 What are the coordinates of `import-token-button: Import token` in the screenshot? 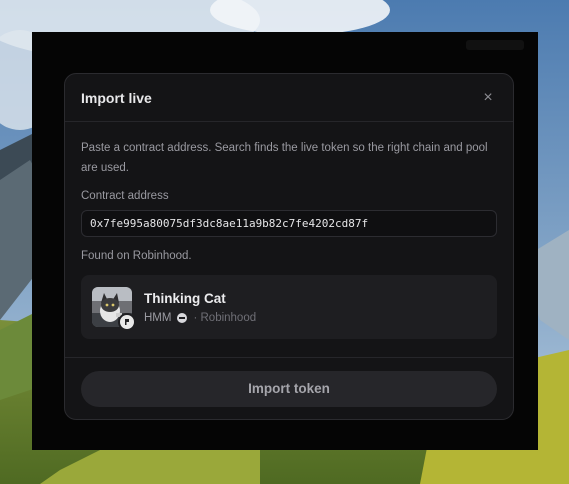 It's located at (289, 388).